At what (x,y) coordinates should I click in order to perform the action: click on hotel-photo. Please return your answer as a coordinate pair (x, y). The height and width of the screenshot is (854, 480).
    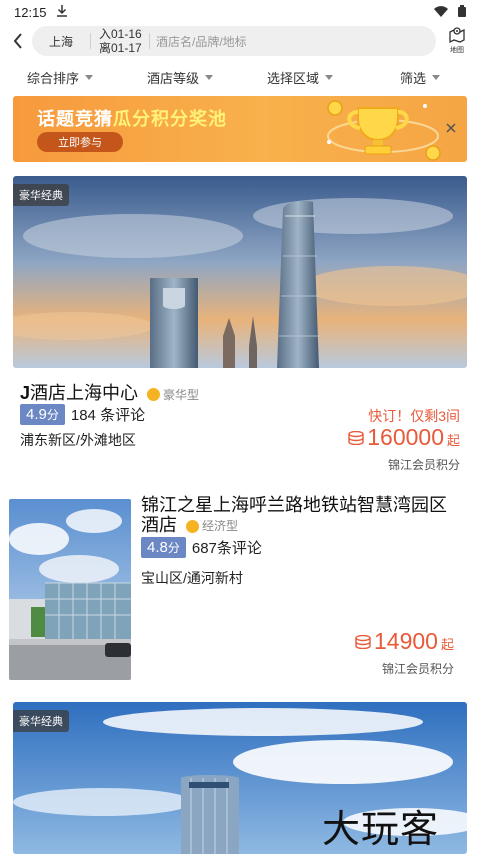
    Looking at the image, I should click on (70, 589).